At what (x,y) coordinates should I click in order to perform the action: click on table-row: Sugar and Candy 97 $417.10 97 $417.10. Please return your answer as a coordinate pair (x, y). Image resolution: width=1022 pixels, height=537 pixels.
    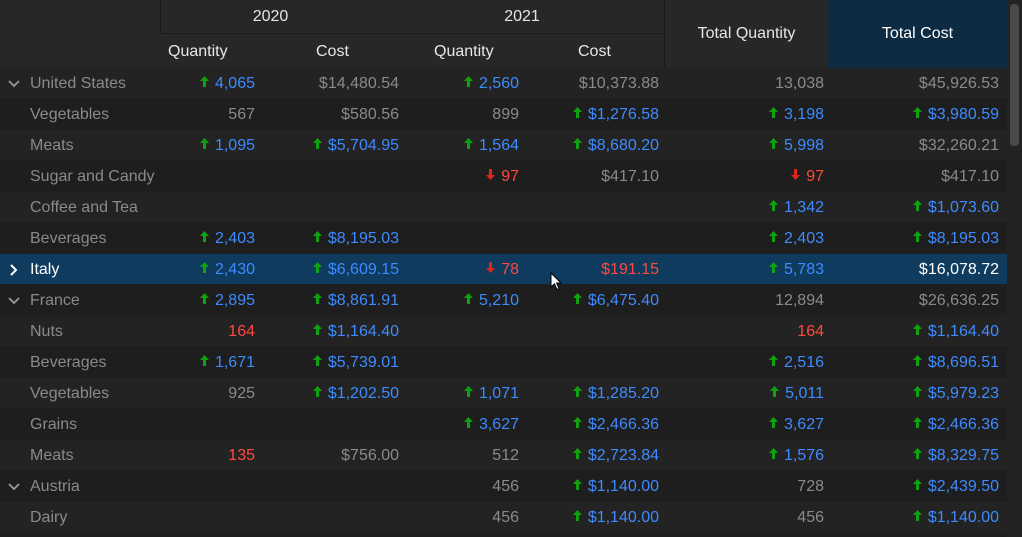
    Looking at the image, I should click on (503, 176).